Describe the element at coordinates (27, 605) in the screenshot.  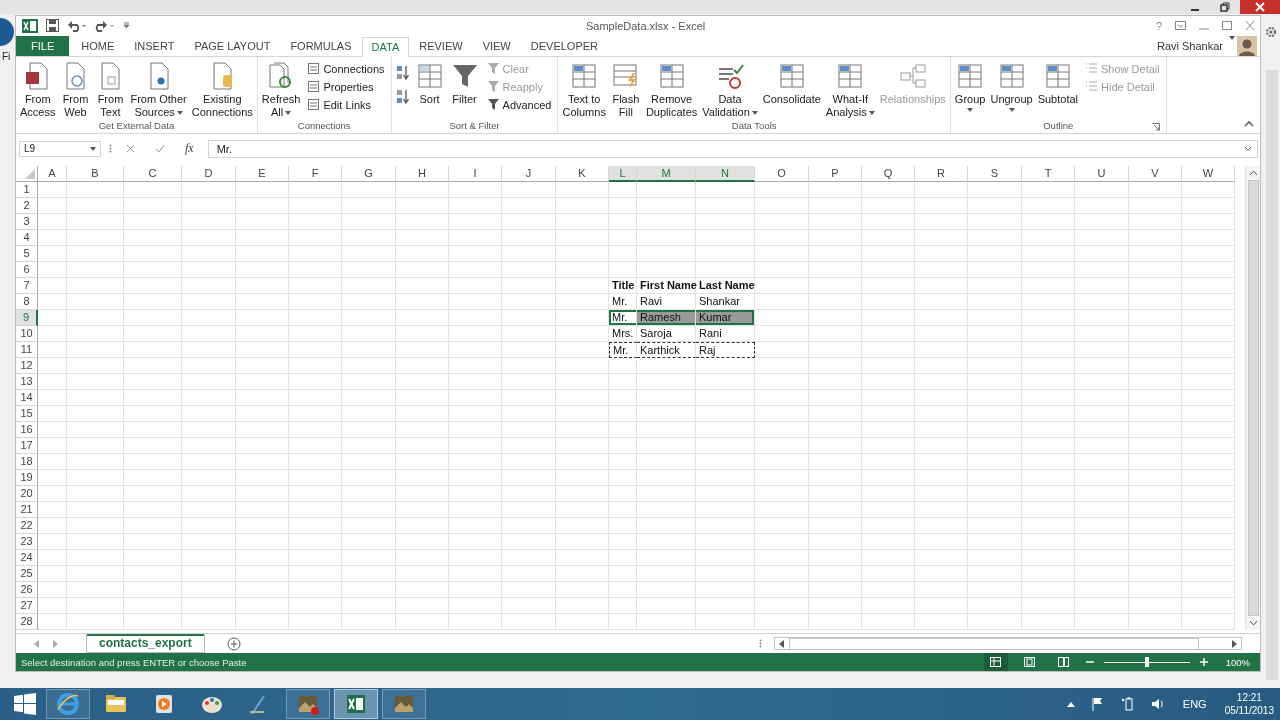
I see `row-header: 27` at that location.